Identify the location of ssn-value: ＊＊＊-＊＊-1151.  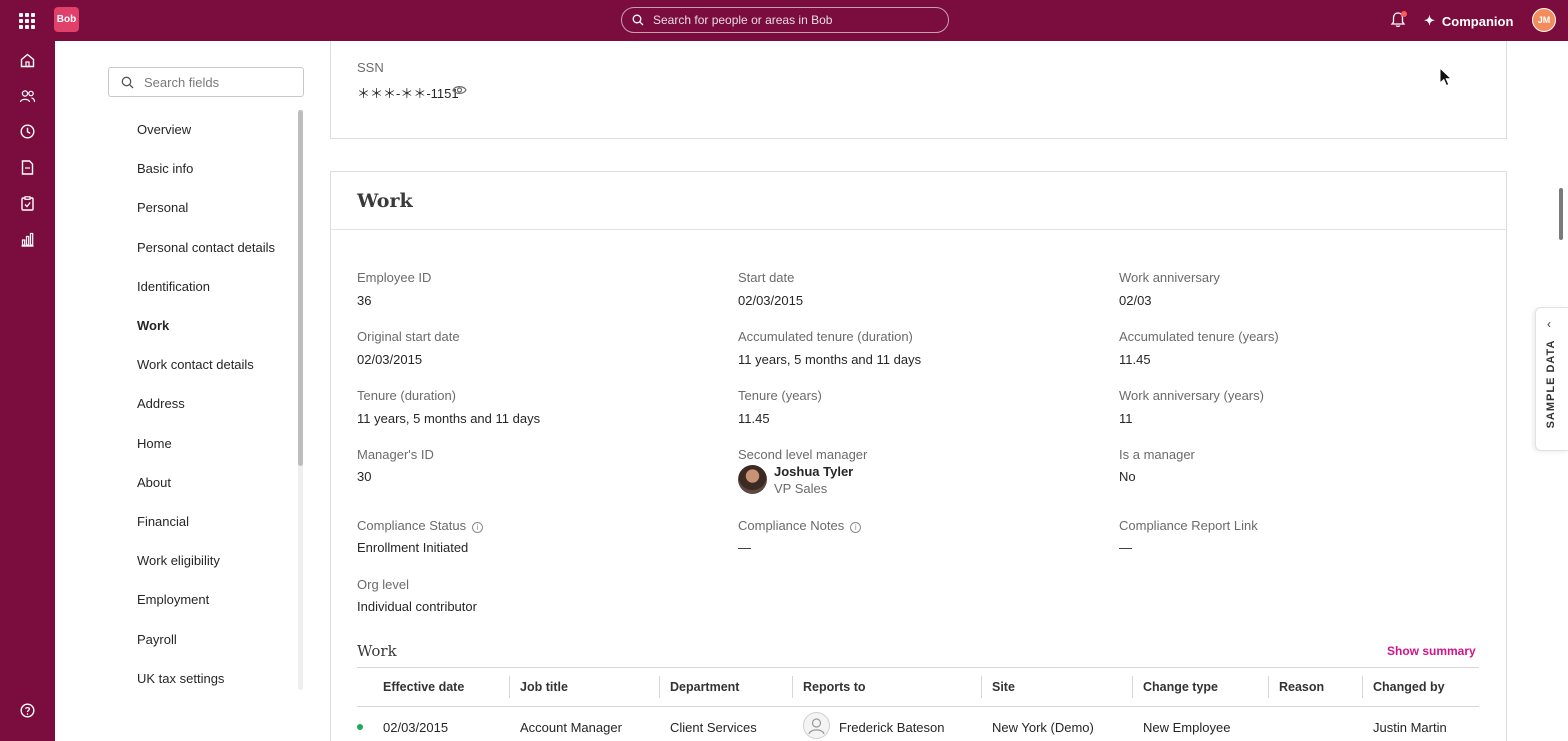
(408, 93).